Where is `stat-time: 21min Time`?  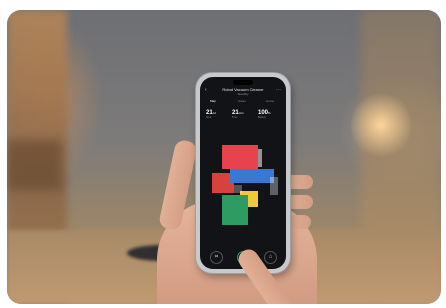 stat-time: 21min Time is located at coordinates (243, 114).